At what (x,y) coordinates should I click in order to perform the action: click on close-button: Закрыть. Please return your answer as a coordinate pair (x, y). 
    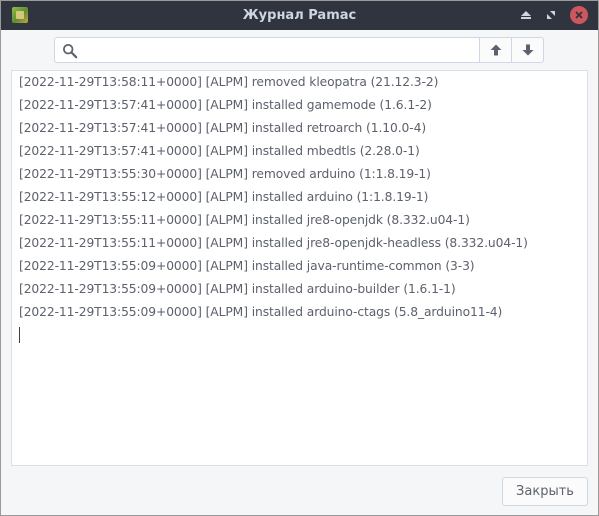
    Looking at the image, I should click on (545, 491).